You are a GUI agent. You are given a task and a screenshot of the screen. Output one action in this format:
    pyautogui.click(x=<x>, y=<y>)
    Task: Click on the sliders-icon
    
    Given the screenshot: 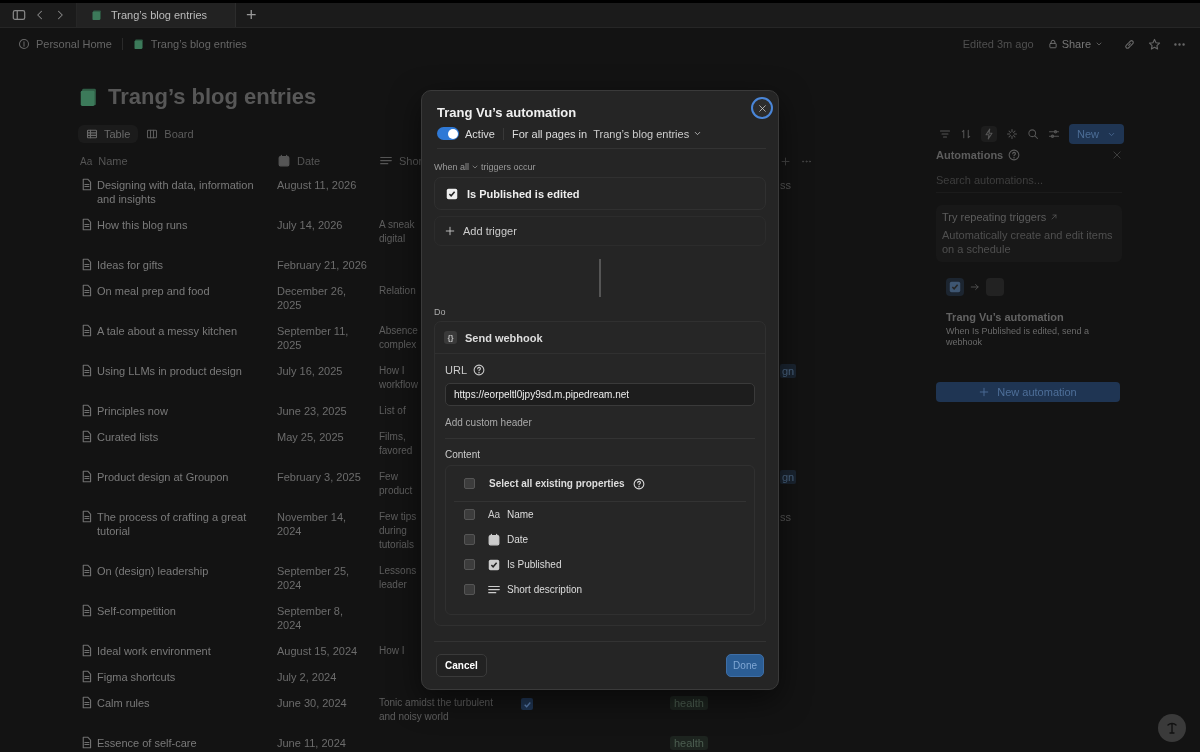 What is the action you would take?
    pyautogui.click(x=1054, y=134)
    